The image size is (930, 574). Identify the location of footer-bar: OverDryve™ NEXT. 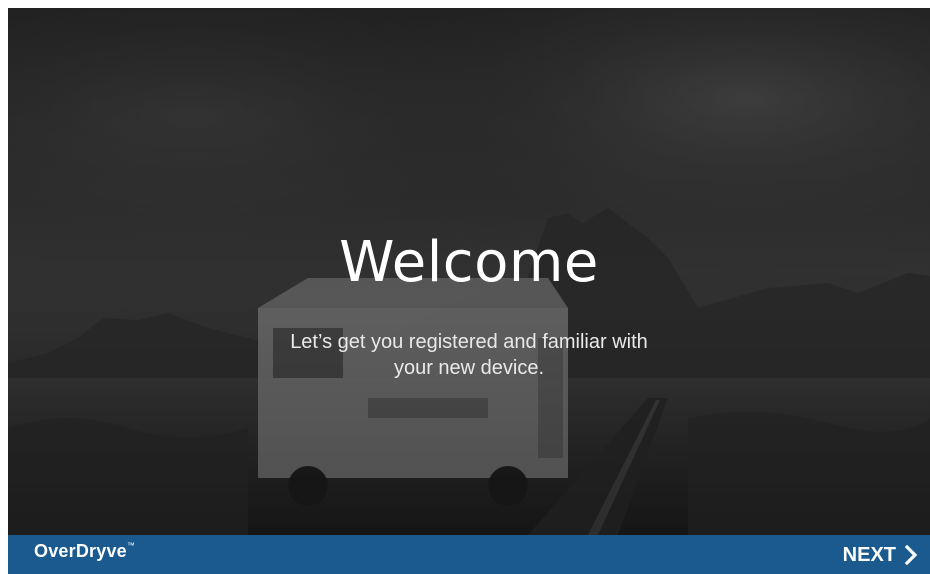
(469, 554).